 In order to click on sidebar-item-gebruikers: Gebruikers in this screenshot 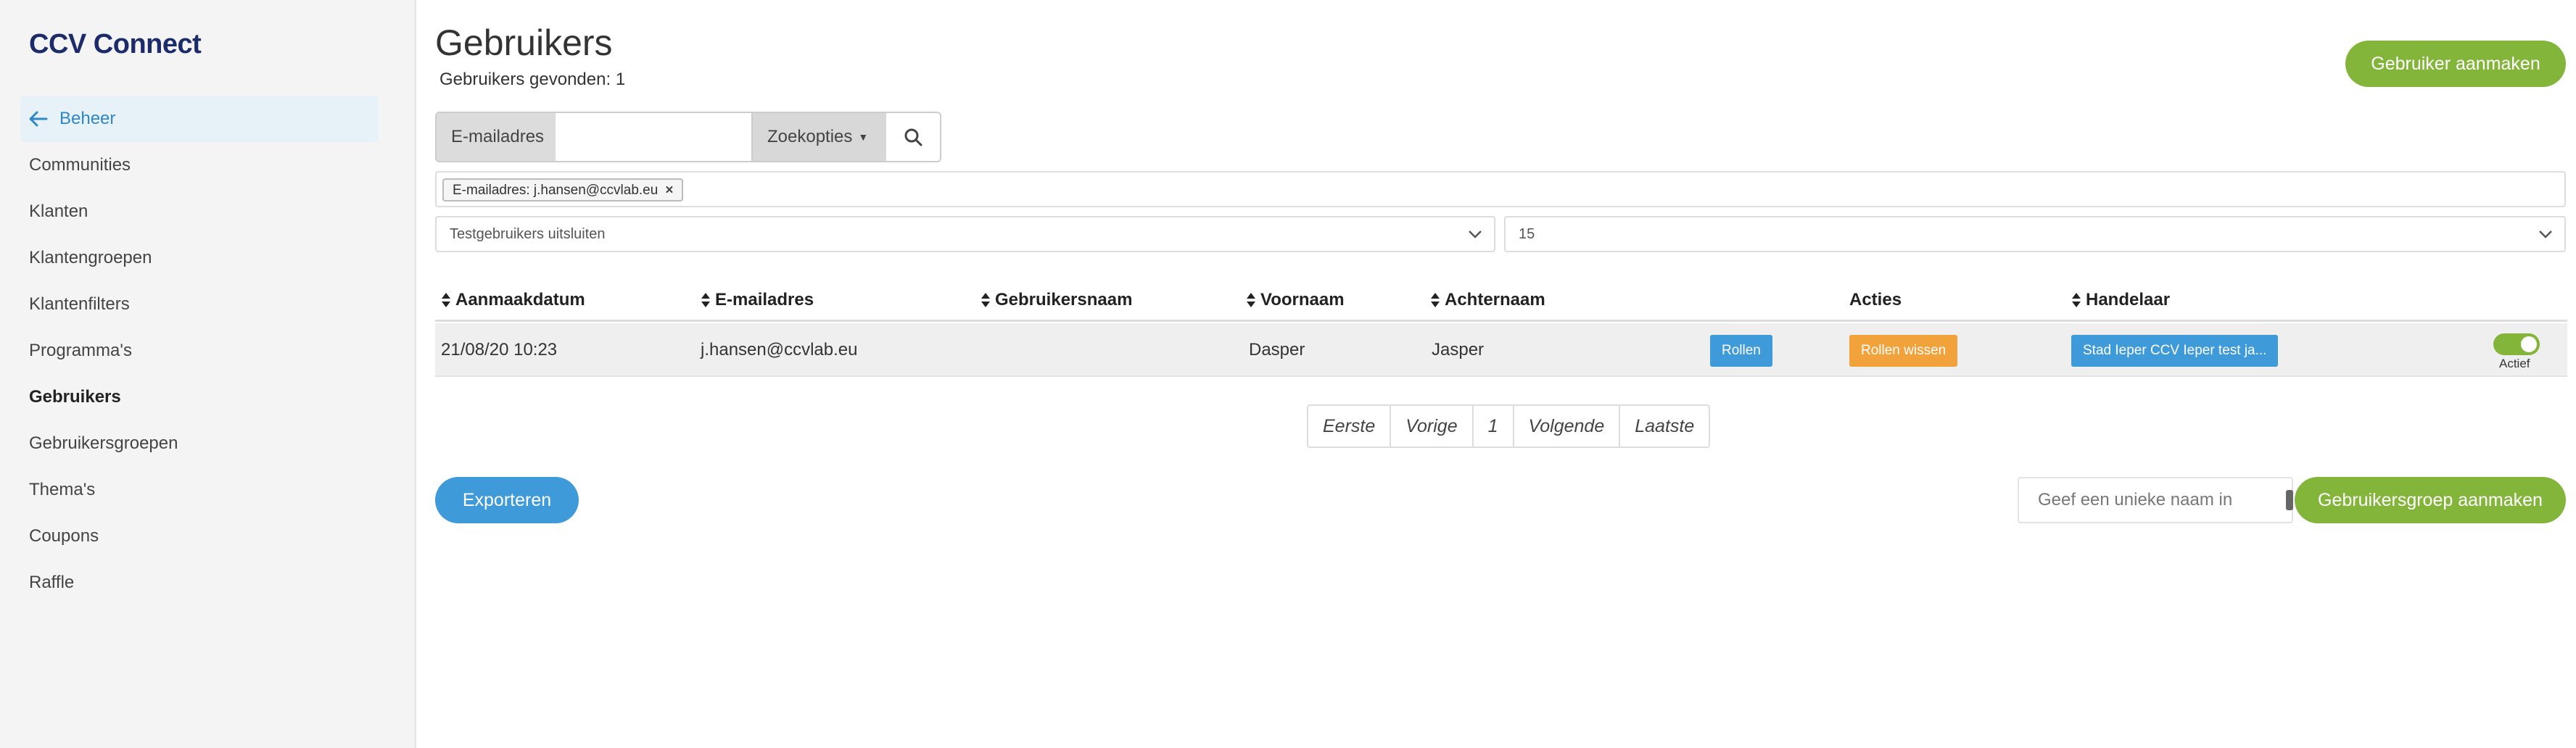, I will do `click(199, 397)`.